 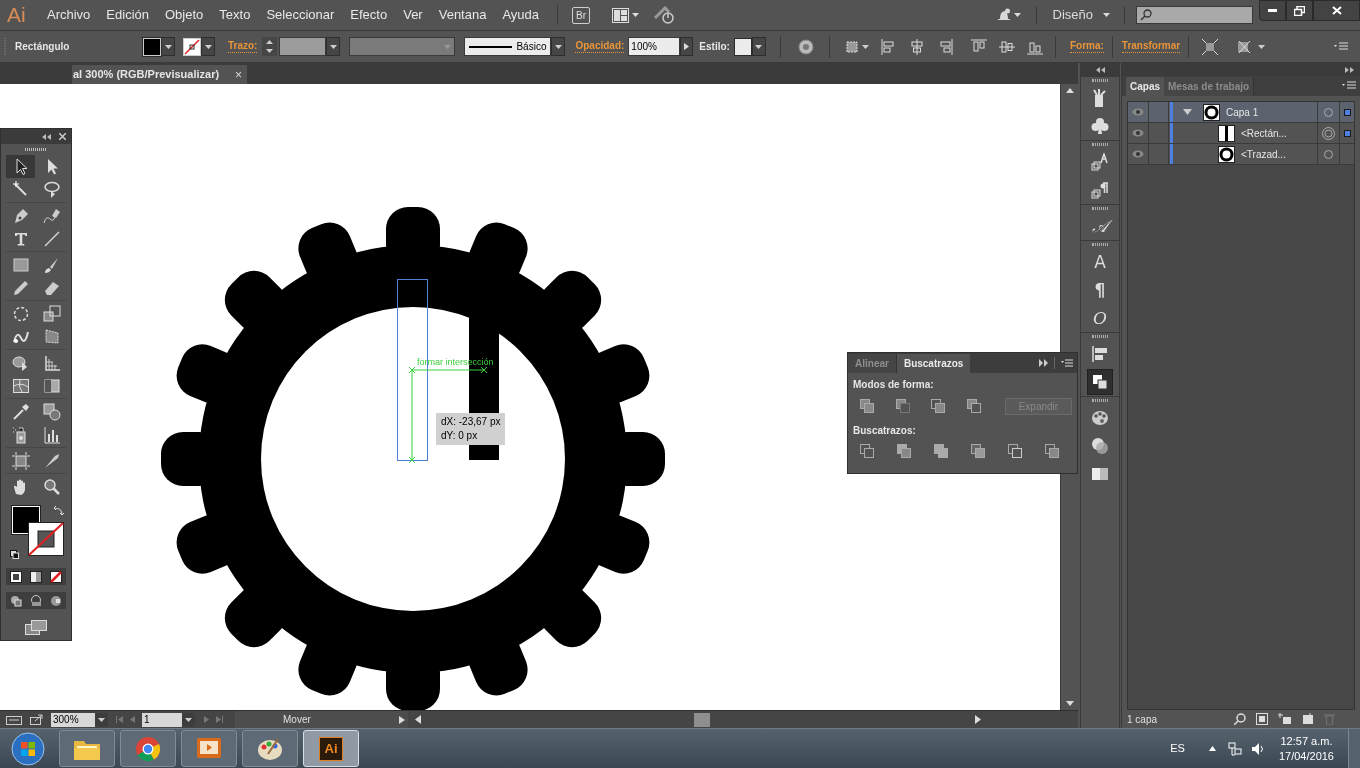 I want to click on menu-item: Edición, so click(x=127, y=15).